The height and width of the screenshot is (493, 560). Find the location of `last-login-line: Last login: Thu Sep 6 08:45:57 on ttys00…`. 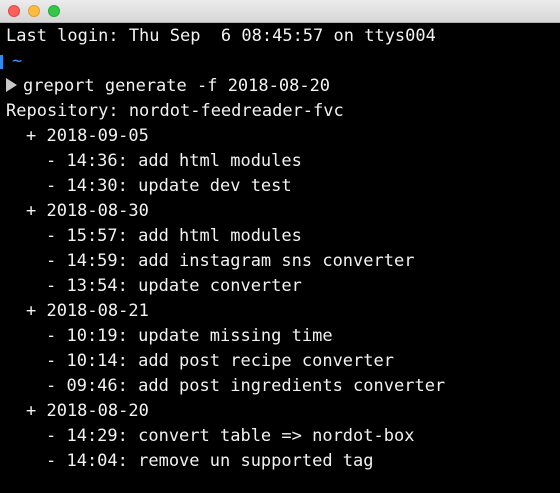

last-login-line: Last login: Thu Sep 6 08:45:57 on ttys00… is located at coordinates (221, 36).